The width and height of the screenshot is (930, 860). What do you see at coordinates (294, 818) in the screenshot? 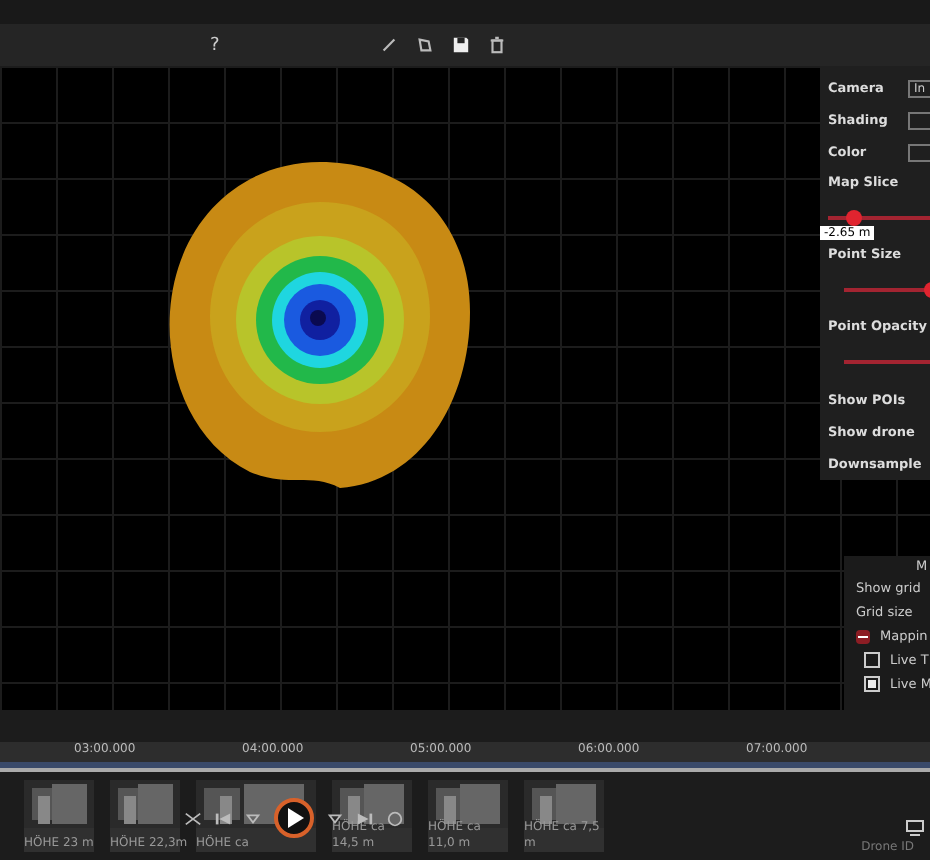
I see `play-icon` at bounding box center [294, 818].